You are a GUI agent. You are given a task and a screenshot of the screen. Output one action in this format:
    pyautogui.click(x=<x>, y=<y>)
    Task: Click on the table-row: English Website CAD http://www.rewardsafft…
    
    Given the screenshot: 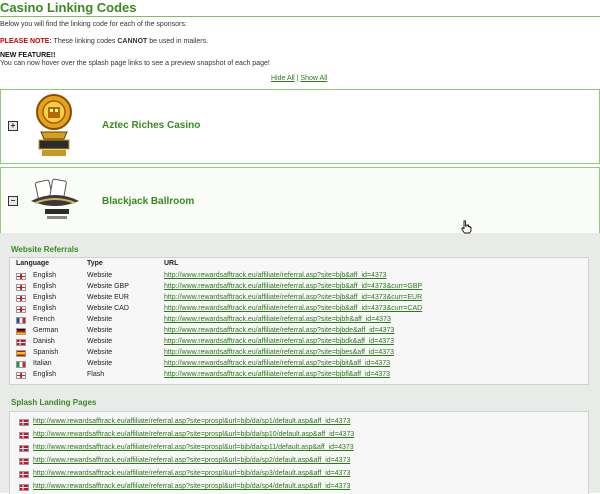 What is the action you would take?
    pyautogui.click(x=299, y=309)
    